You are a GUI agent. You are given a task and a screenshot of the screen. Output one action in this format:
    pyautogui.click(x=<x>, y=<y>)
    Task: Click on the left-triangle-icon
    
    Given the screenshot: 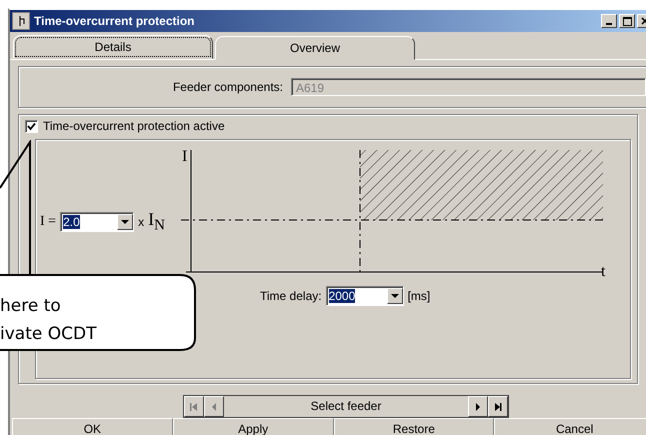 What is the action you would take?
    pyautogui.click(x=214, y=406)
    